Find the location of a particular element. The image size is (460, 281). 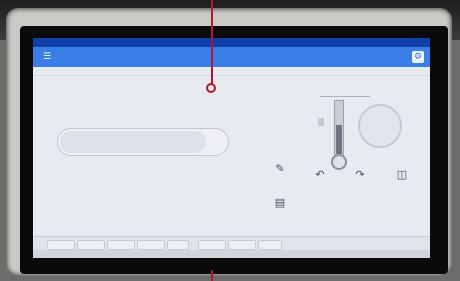

bottom-tabbar is located at coordinates (231, 243).